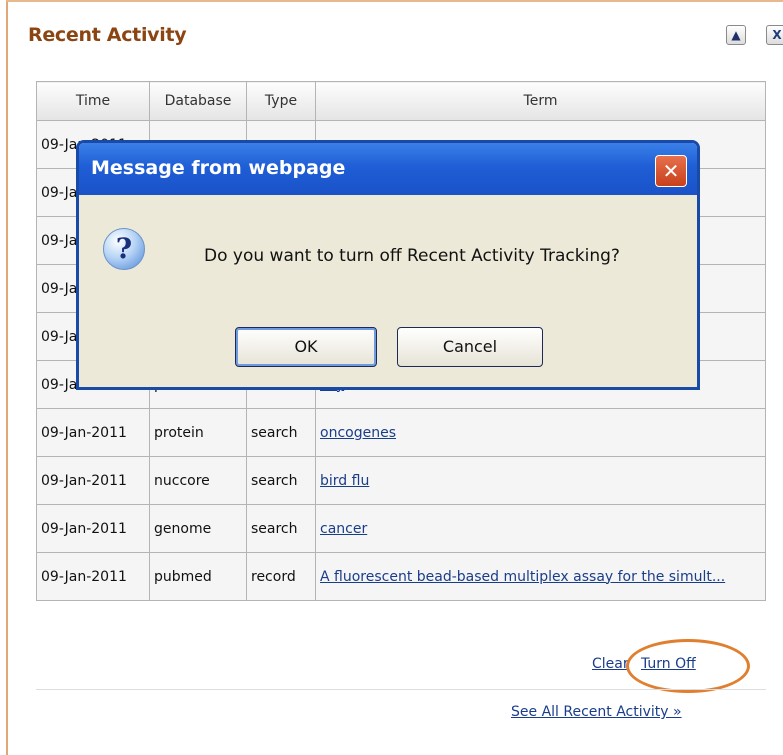 This screenshot has height=755, width=783. What do you see at coordinates (281, 576) in the screenshot?
I see `cell-type: record` at bounding box center [281, 576].